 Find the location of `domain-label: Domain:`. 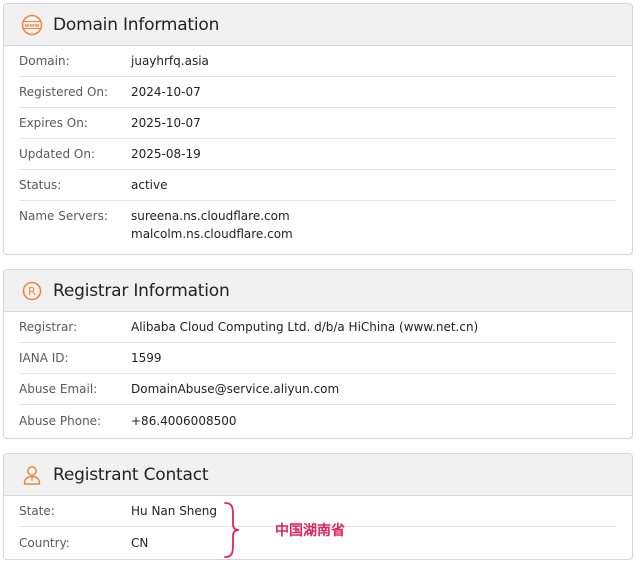

domain-label: Domain: is located at coordinates (44, 61).